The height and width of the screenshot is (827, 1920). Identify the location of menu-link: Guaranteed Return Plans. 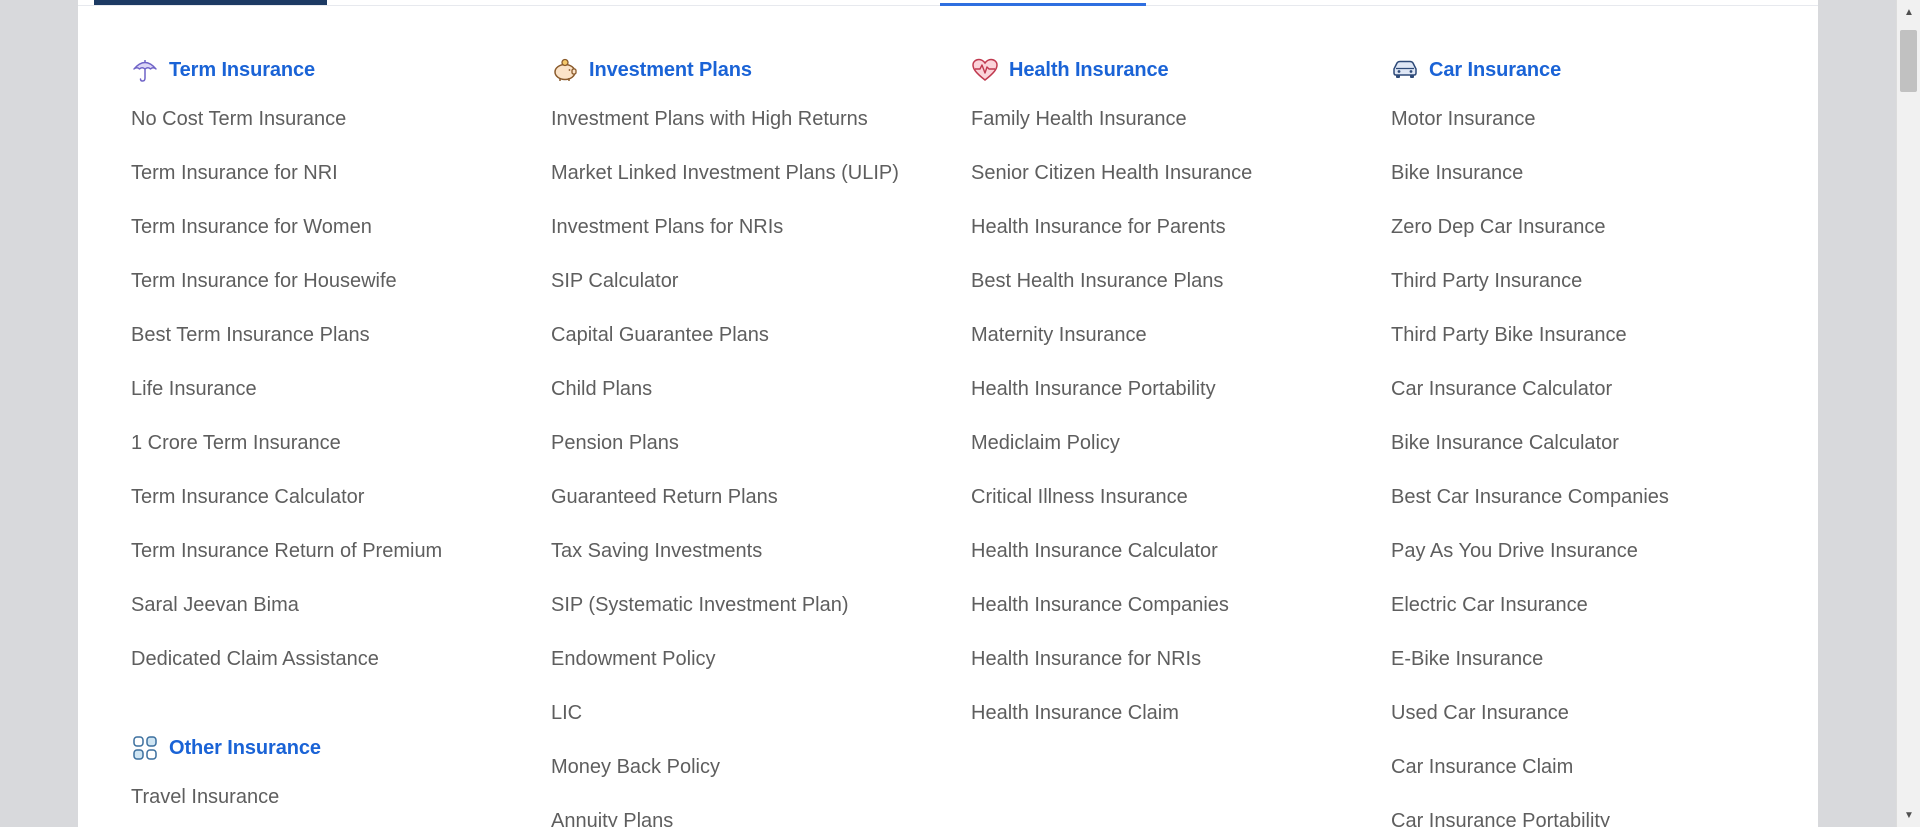
(756, 497).